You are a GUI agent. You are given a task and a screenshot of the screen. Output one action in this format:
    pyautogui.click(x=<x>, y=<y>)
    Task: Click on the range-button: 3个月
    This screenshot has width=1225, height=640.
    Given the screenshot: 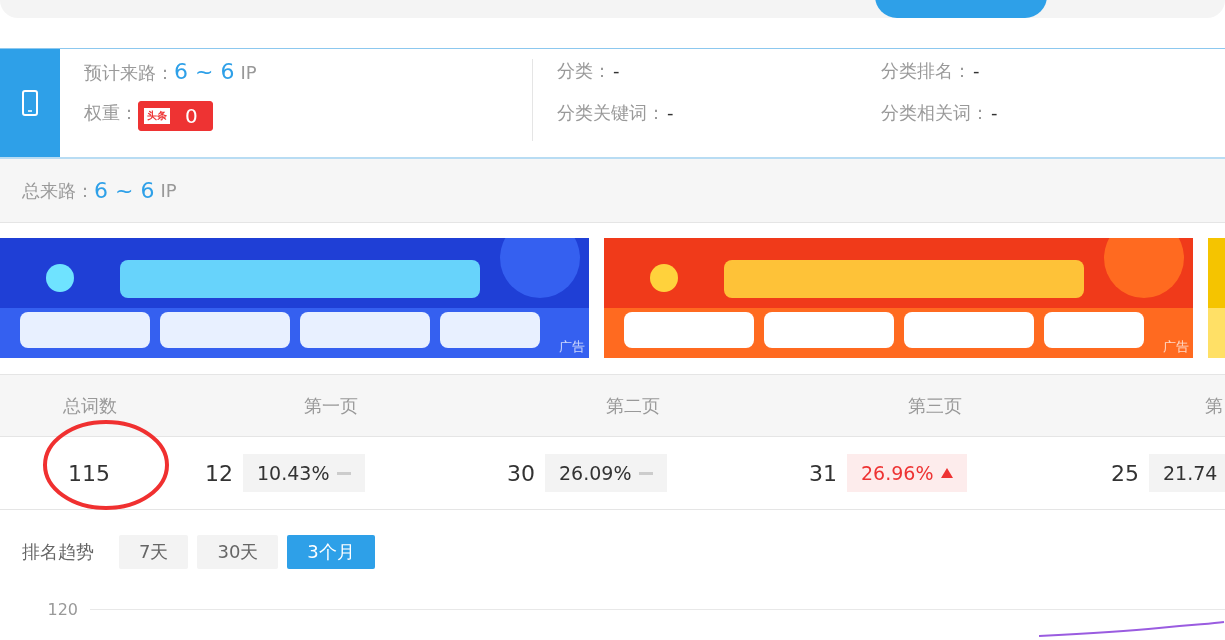 What is the action you would take?
    pyautogui.click(x=331, y=552)
    